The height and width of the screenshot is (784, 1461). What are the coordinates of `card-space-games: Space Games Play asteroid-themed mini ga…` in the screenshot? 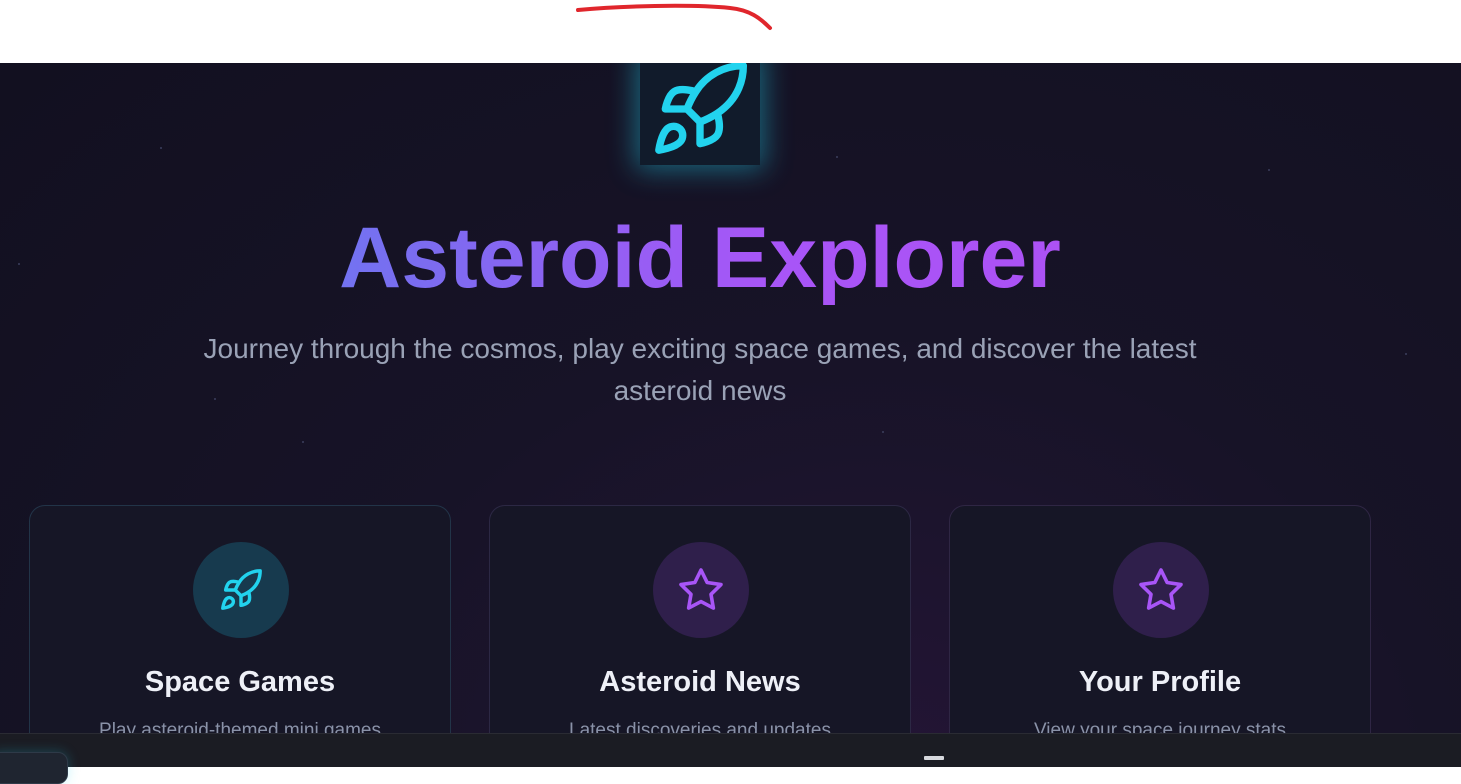 It's located at (240, 619).